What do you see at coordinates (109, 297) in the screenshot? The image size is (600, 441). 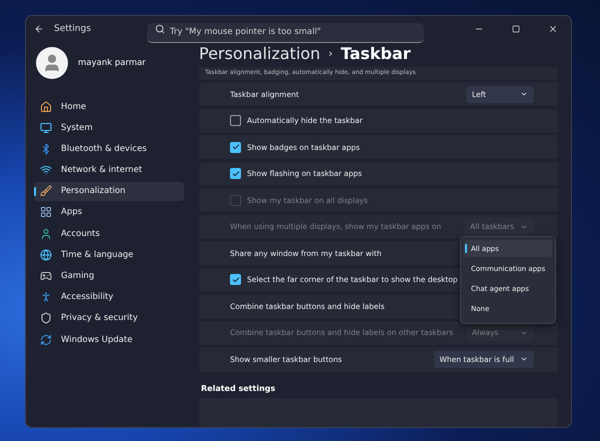 I see `sidebar-item: Accessibility` at bounding box center [109, 297].